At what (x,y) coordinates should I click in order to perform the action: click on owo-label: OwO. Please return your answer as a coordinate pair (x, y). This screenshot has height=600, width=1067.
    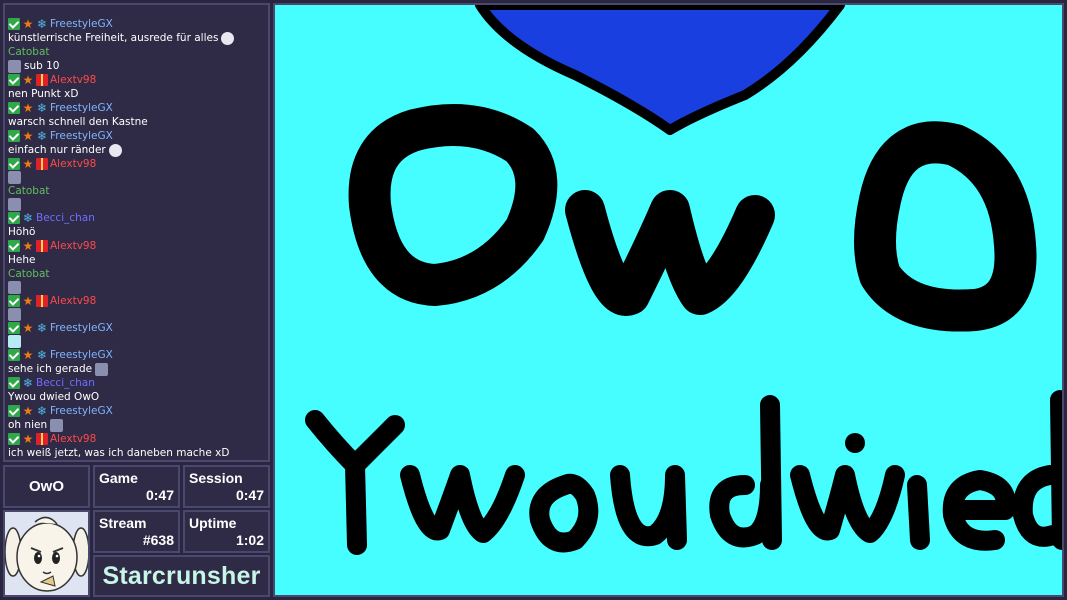
    Looking at the image, I should click on (46, 486).